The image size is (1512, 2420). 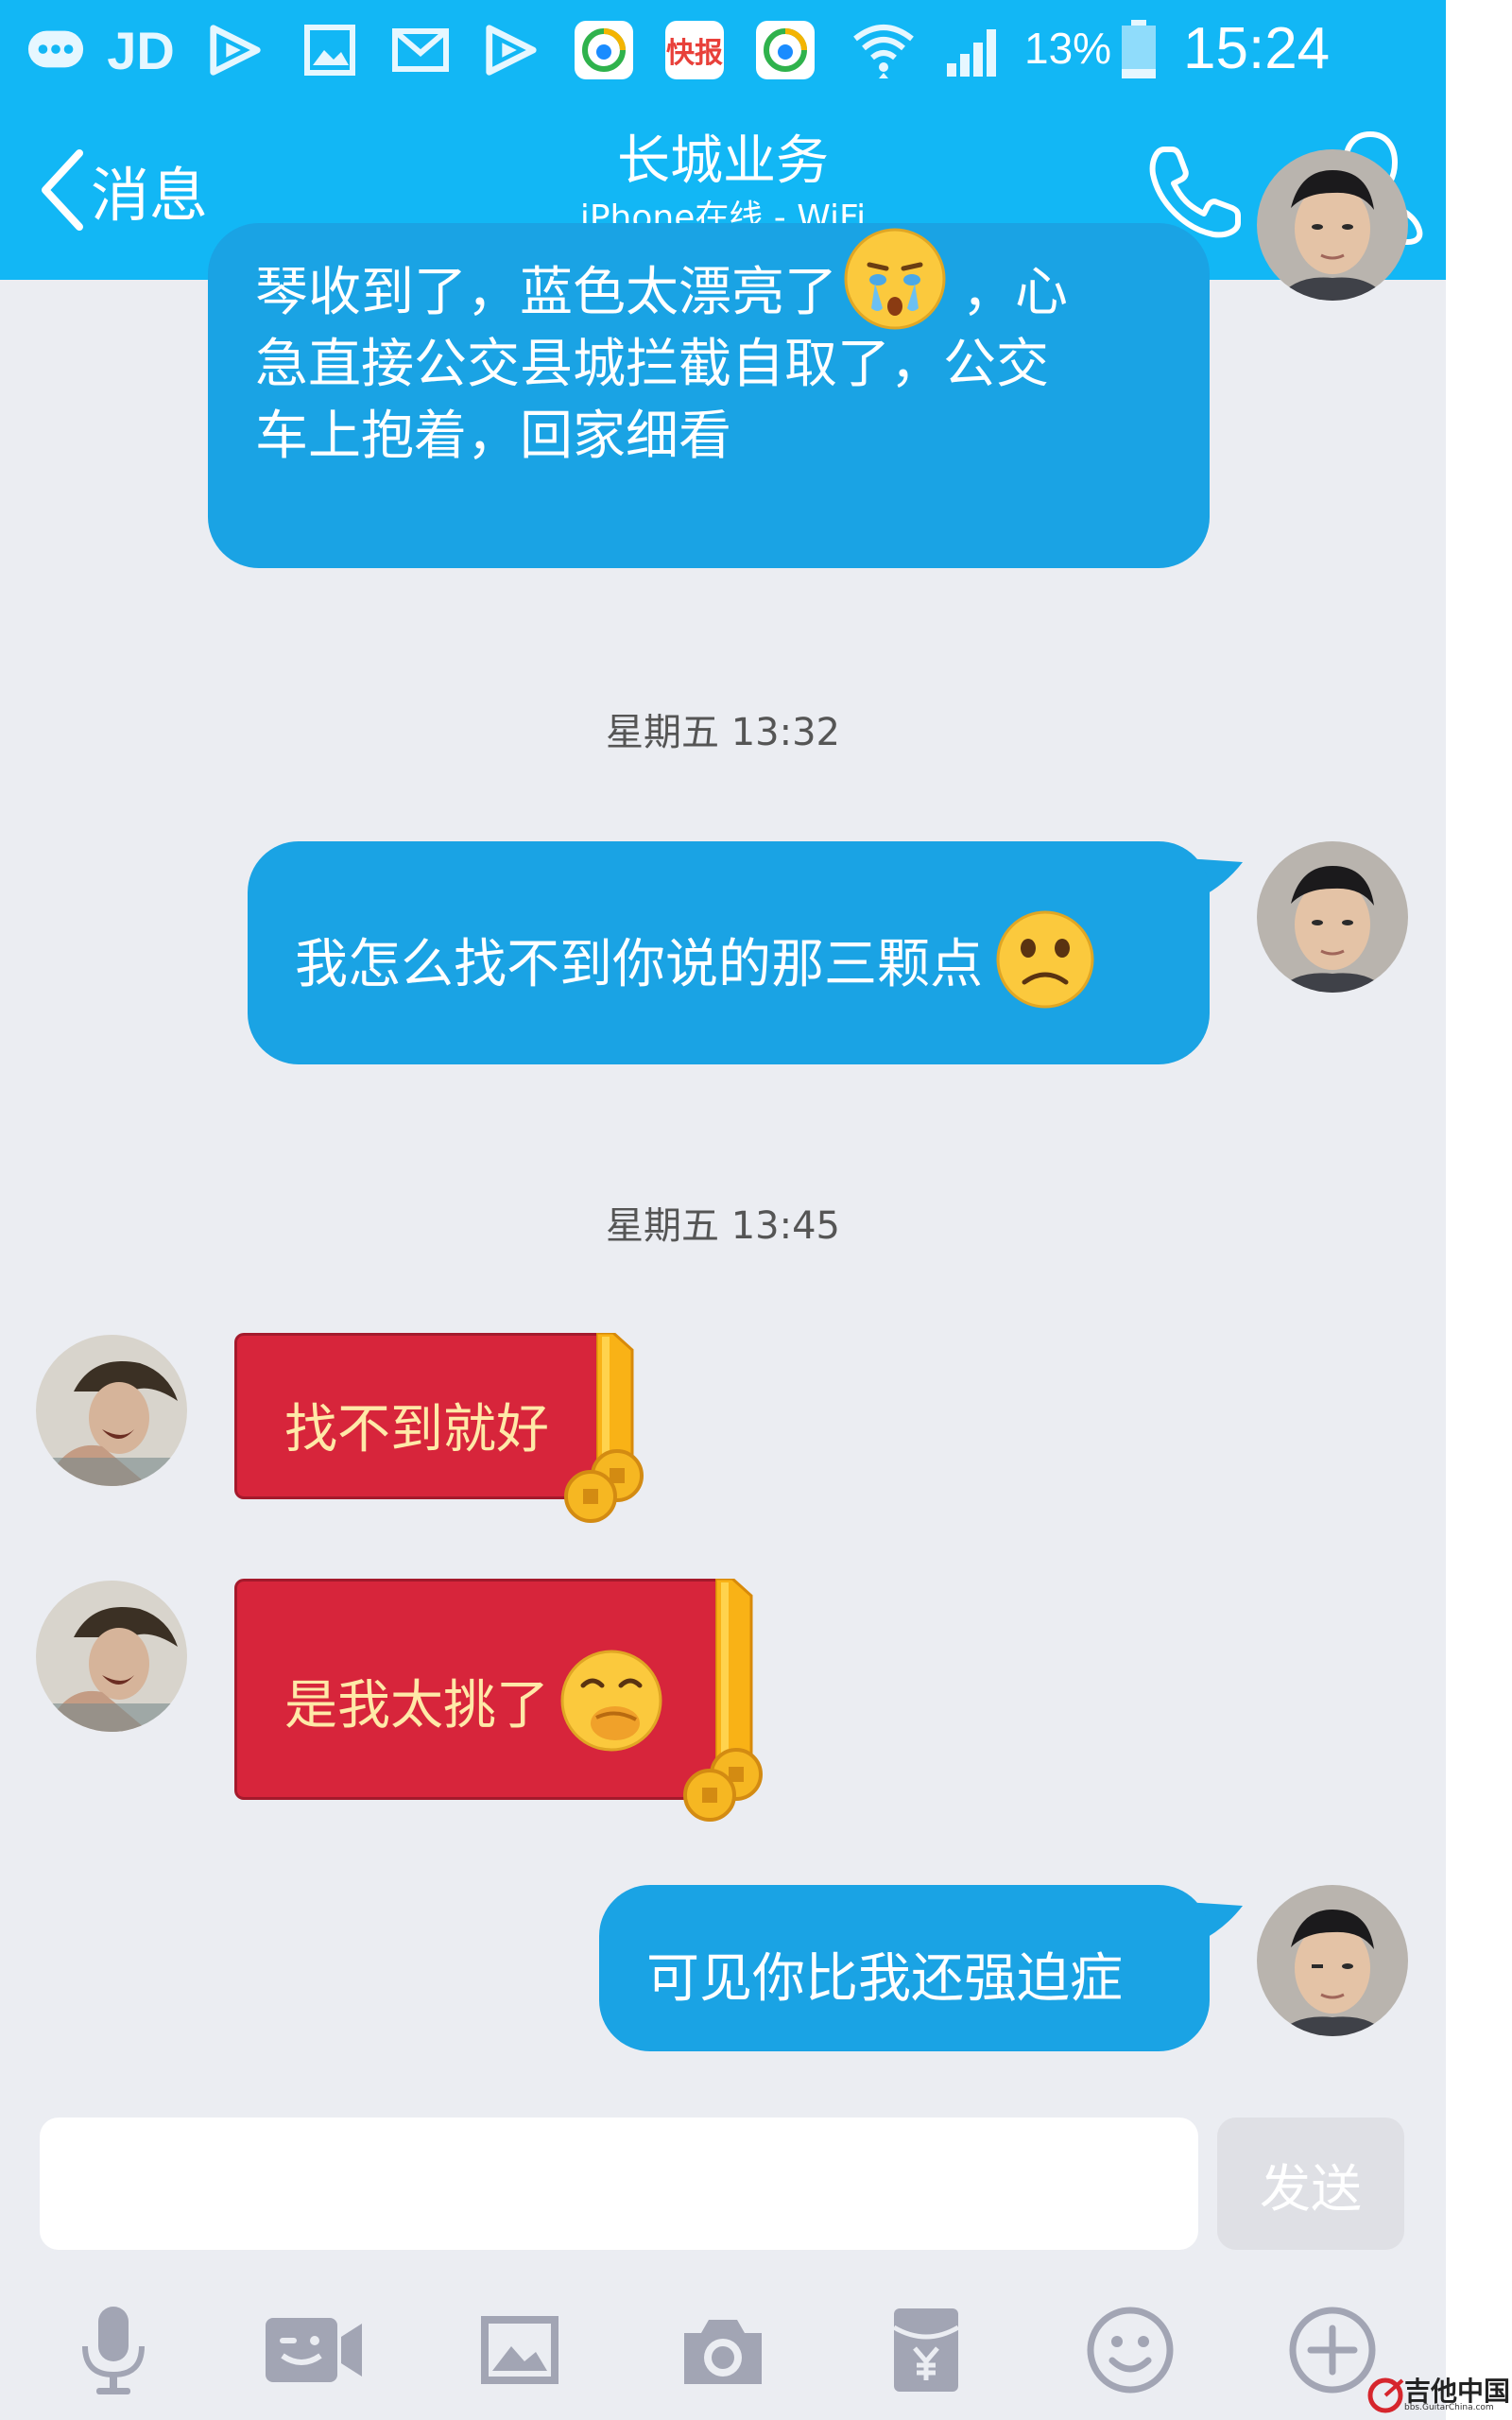 What do you see at coordinates (55, 50) in the screenshot?
I see `message-icon` at bounding box center [55, 50].